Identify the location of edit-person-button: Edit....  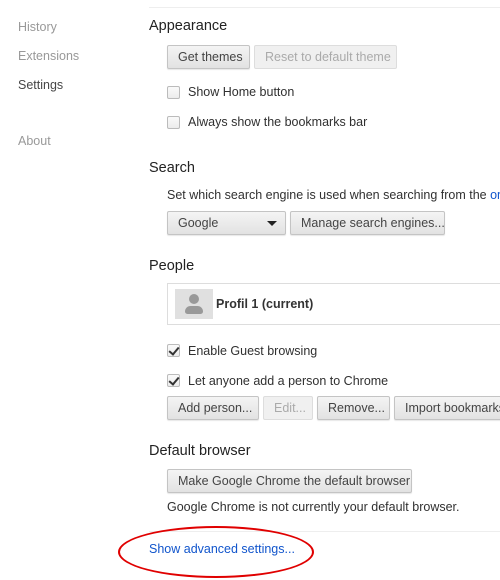
(288, 408).